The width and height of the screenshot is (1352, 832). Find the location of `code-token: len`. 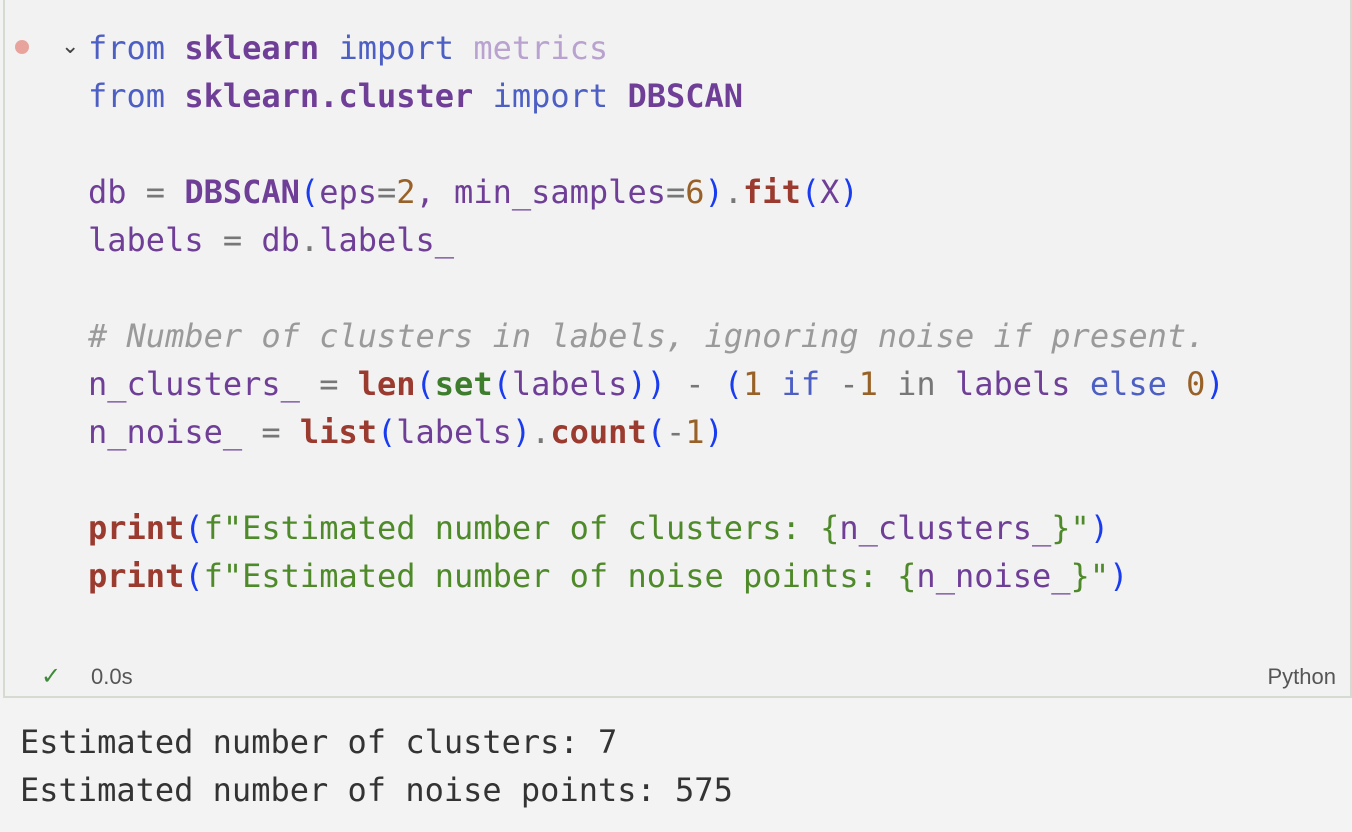

code-token: len is located at coordinates (386, 384).